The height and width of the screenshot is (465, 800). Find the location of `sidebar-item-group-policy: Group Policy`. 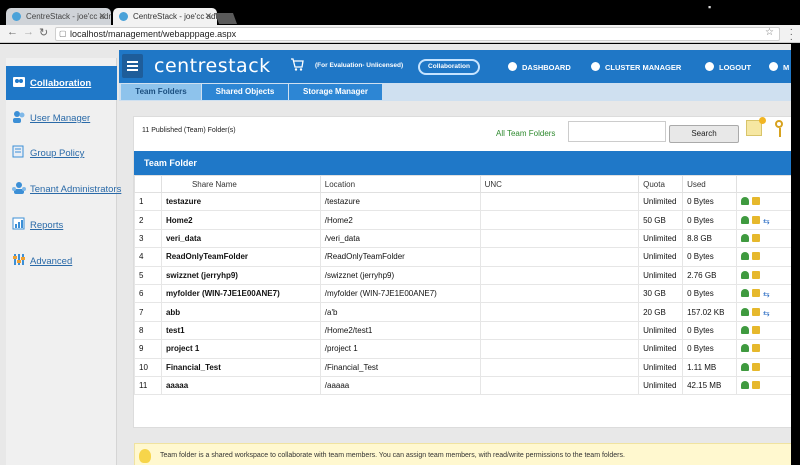

sidebar-item-group-policy: Group Policy is located at coordinates (61, 153).